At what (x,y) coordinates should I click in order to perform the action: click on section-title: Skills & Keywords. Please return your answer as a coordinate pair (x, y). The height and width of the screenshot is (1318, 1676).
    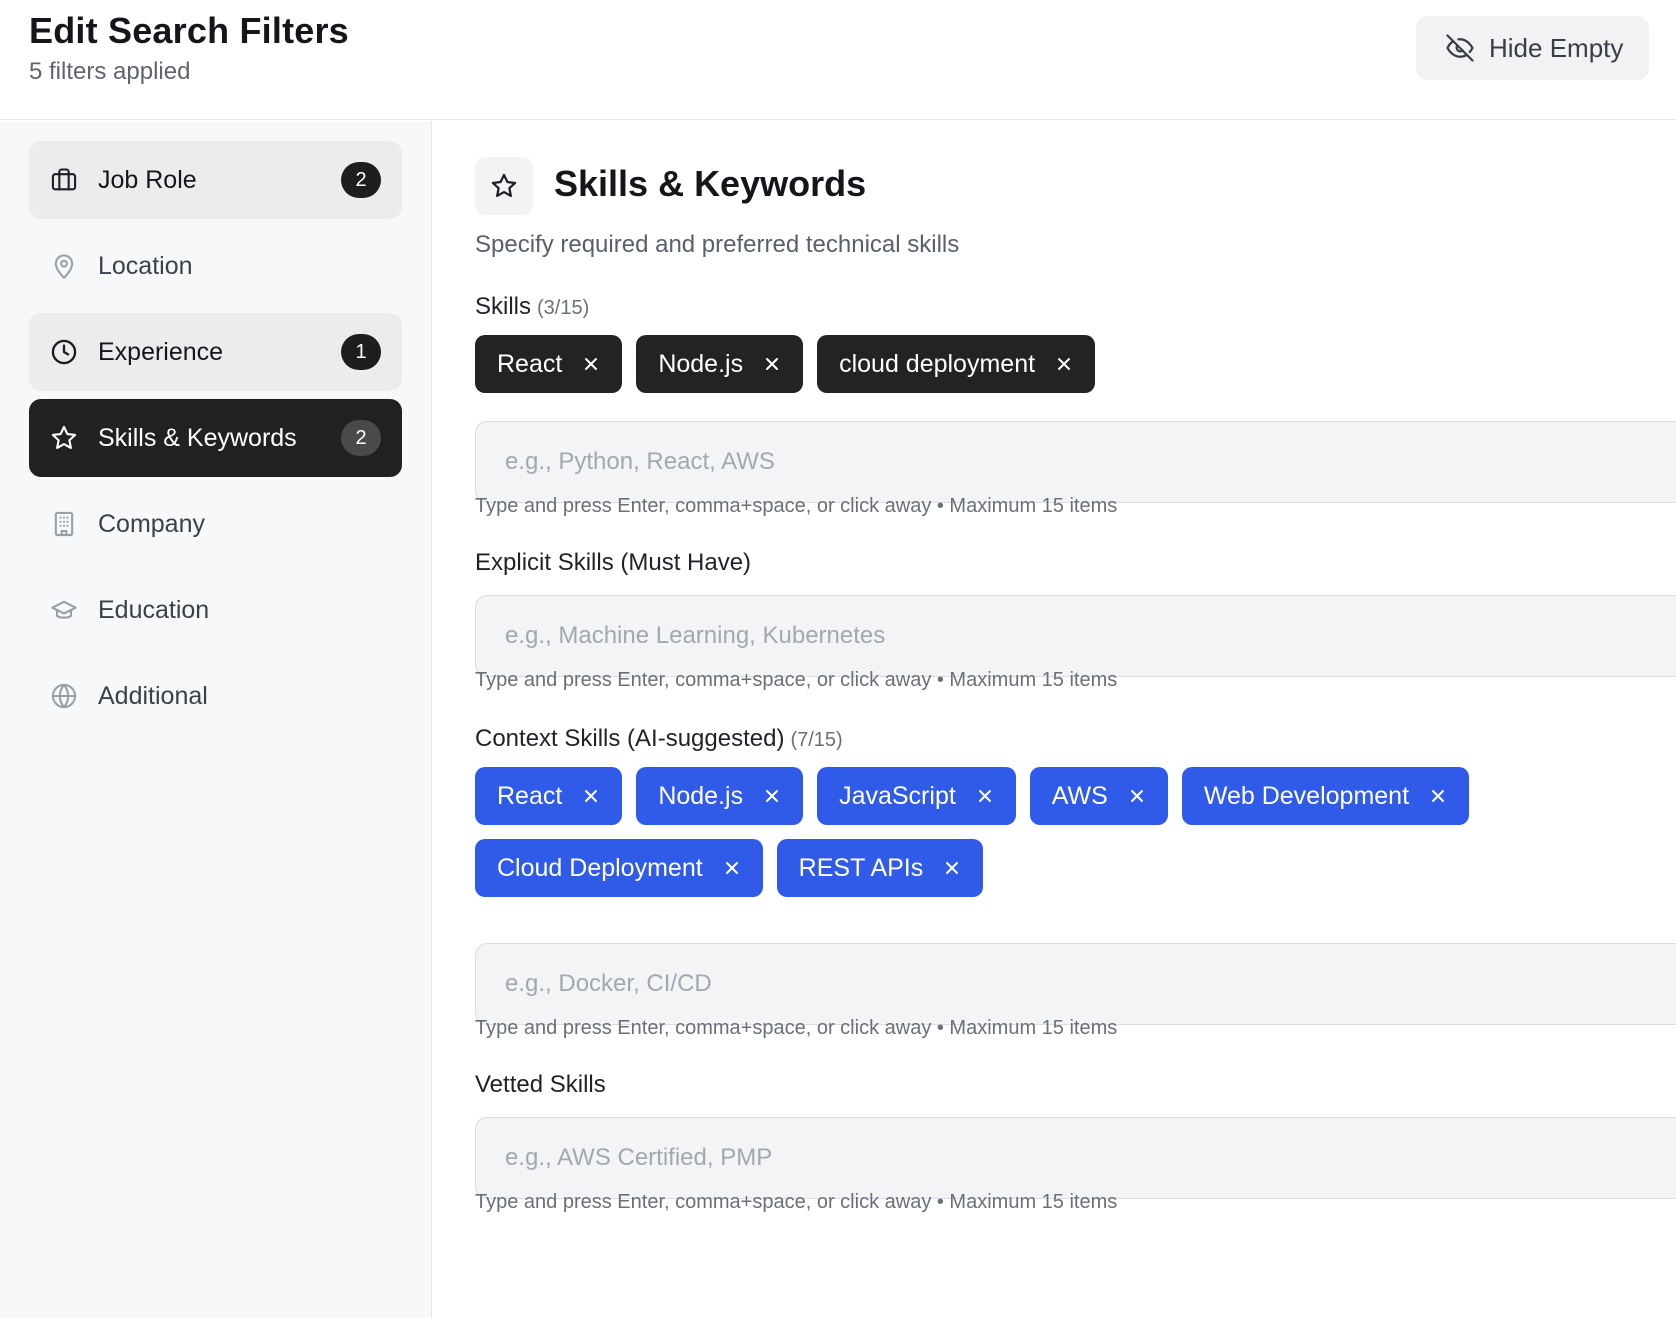
    Looking at the image, I should click on (710, 183).